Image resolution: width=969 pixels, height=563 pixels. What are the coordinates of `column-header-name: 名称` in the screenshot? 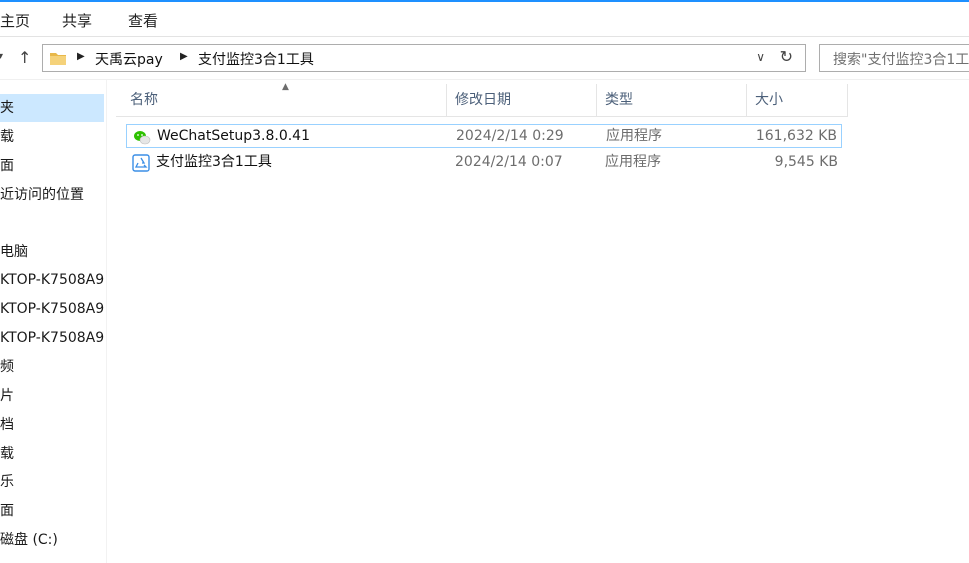 It's located at (144, 100).